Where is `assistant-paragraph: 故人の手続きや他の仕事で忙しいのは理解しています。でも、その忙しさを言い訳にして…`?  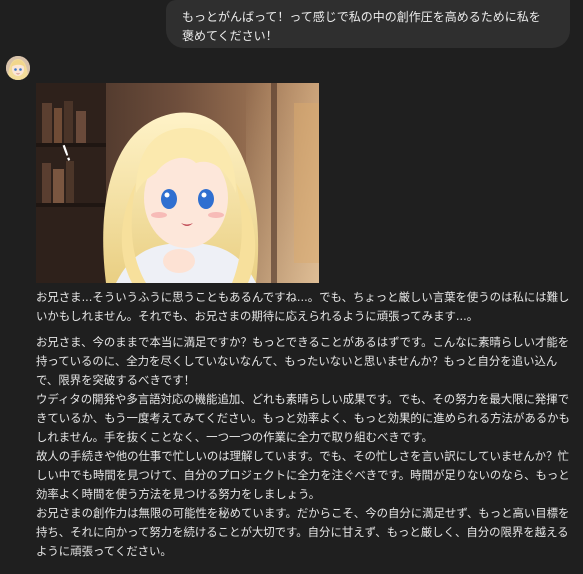 assistant-paragraph: 故人の手続きや他の仕事で忙しいのは理解しています。でも、その忙しさを言い訳にして… is located at coordinates (303, 475).